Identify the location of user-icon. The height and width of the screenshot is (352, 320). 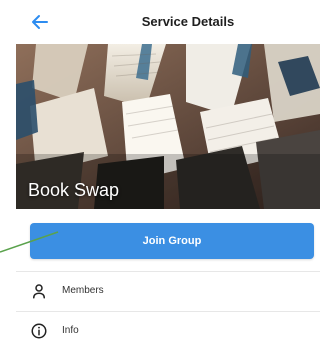
(39, 291).